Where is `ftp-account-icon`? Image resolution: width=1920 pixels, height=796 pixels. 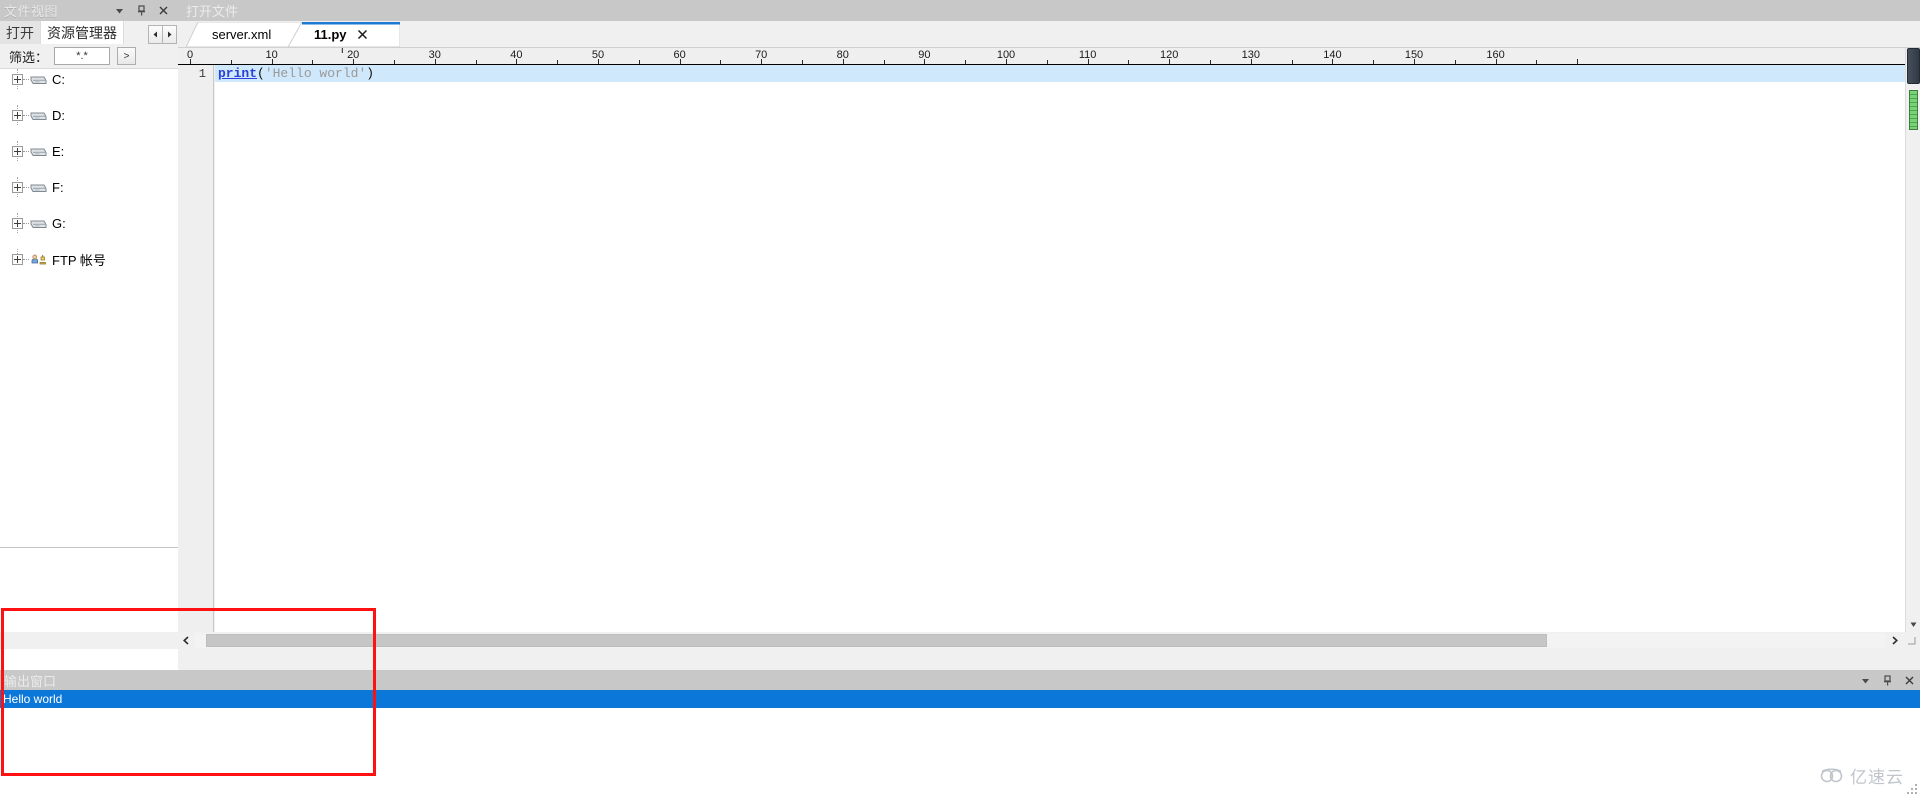
ftp-account-icon is located at coordinates (38, 259).